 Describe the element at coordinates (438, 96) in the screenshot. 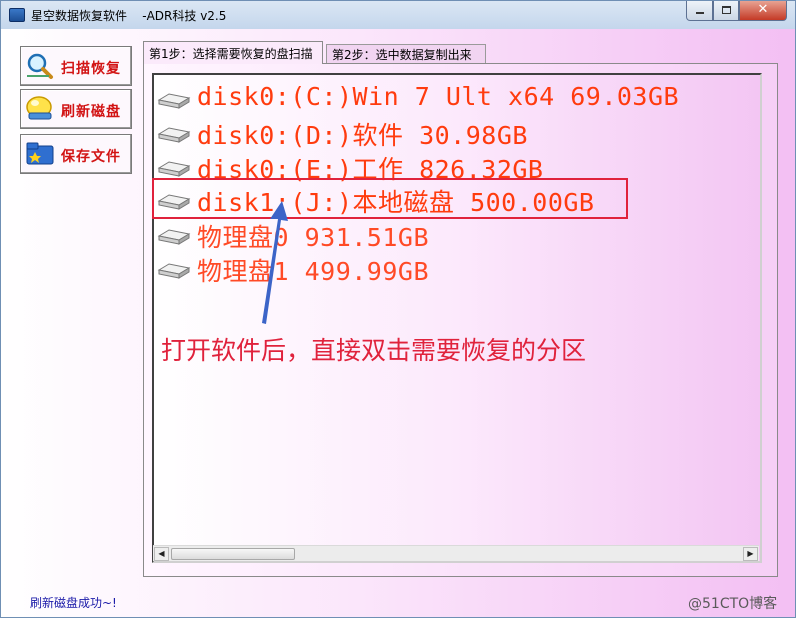

I see `disk-label: disk0:(C:)Win 7 Ult x64 69.03GB` at that location.